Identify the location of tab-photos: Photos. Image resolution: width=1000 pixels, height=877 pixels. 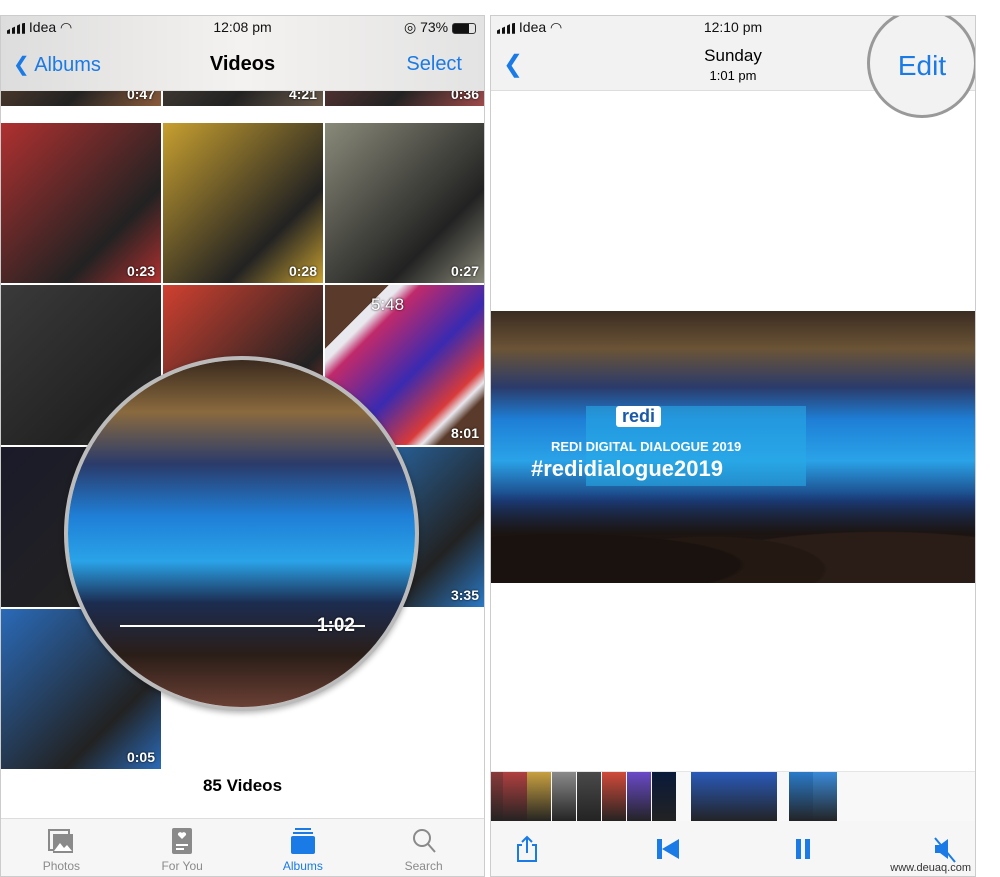
(61, 847).